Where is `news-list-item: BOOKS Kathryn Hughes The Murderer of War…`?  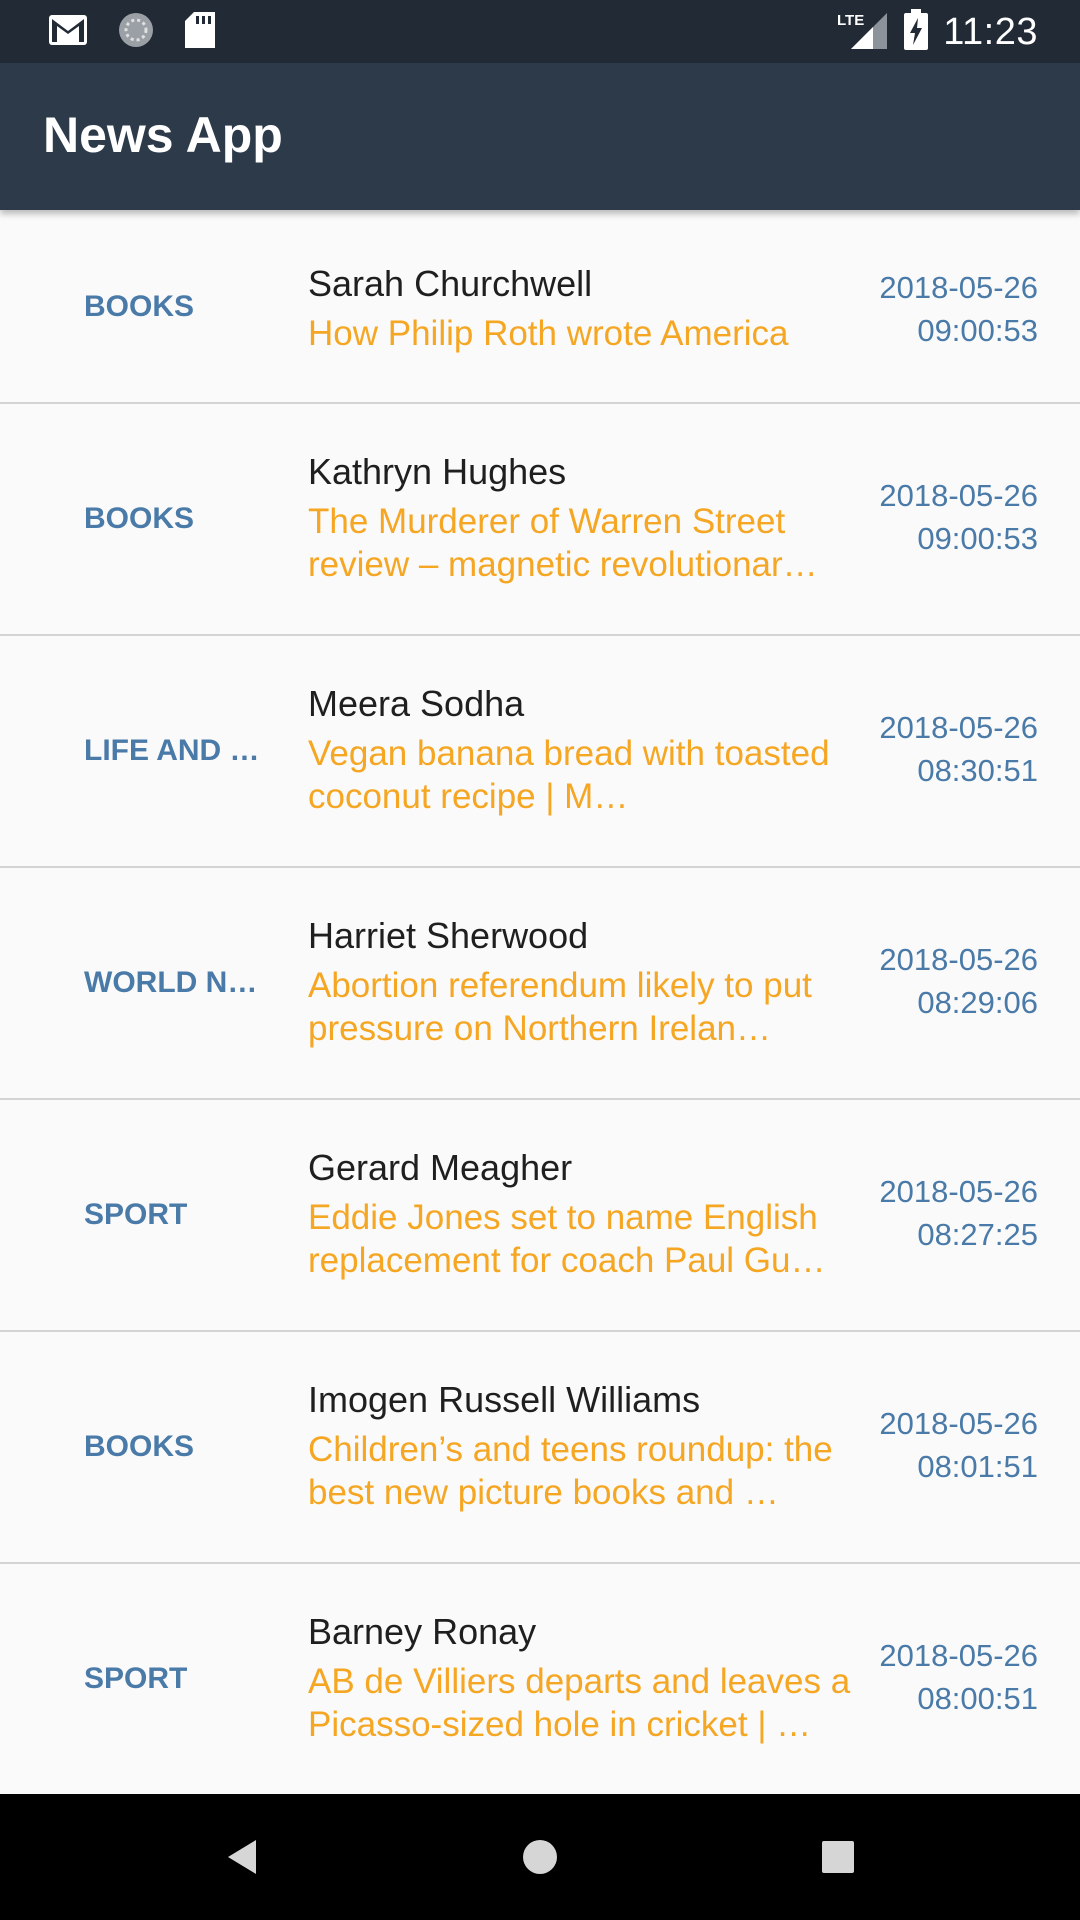 news-list-item: BOOKS Kathryn Hughes The Murderer of War… is located at coordinates (540, 520).